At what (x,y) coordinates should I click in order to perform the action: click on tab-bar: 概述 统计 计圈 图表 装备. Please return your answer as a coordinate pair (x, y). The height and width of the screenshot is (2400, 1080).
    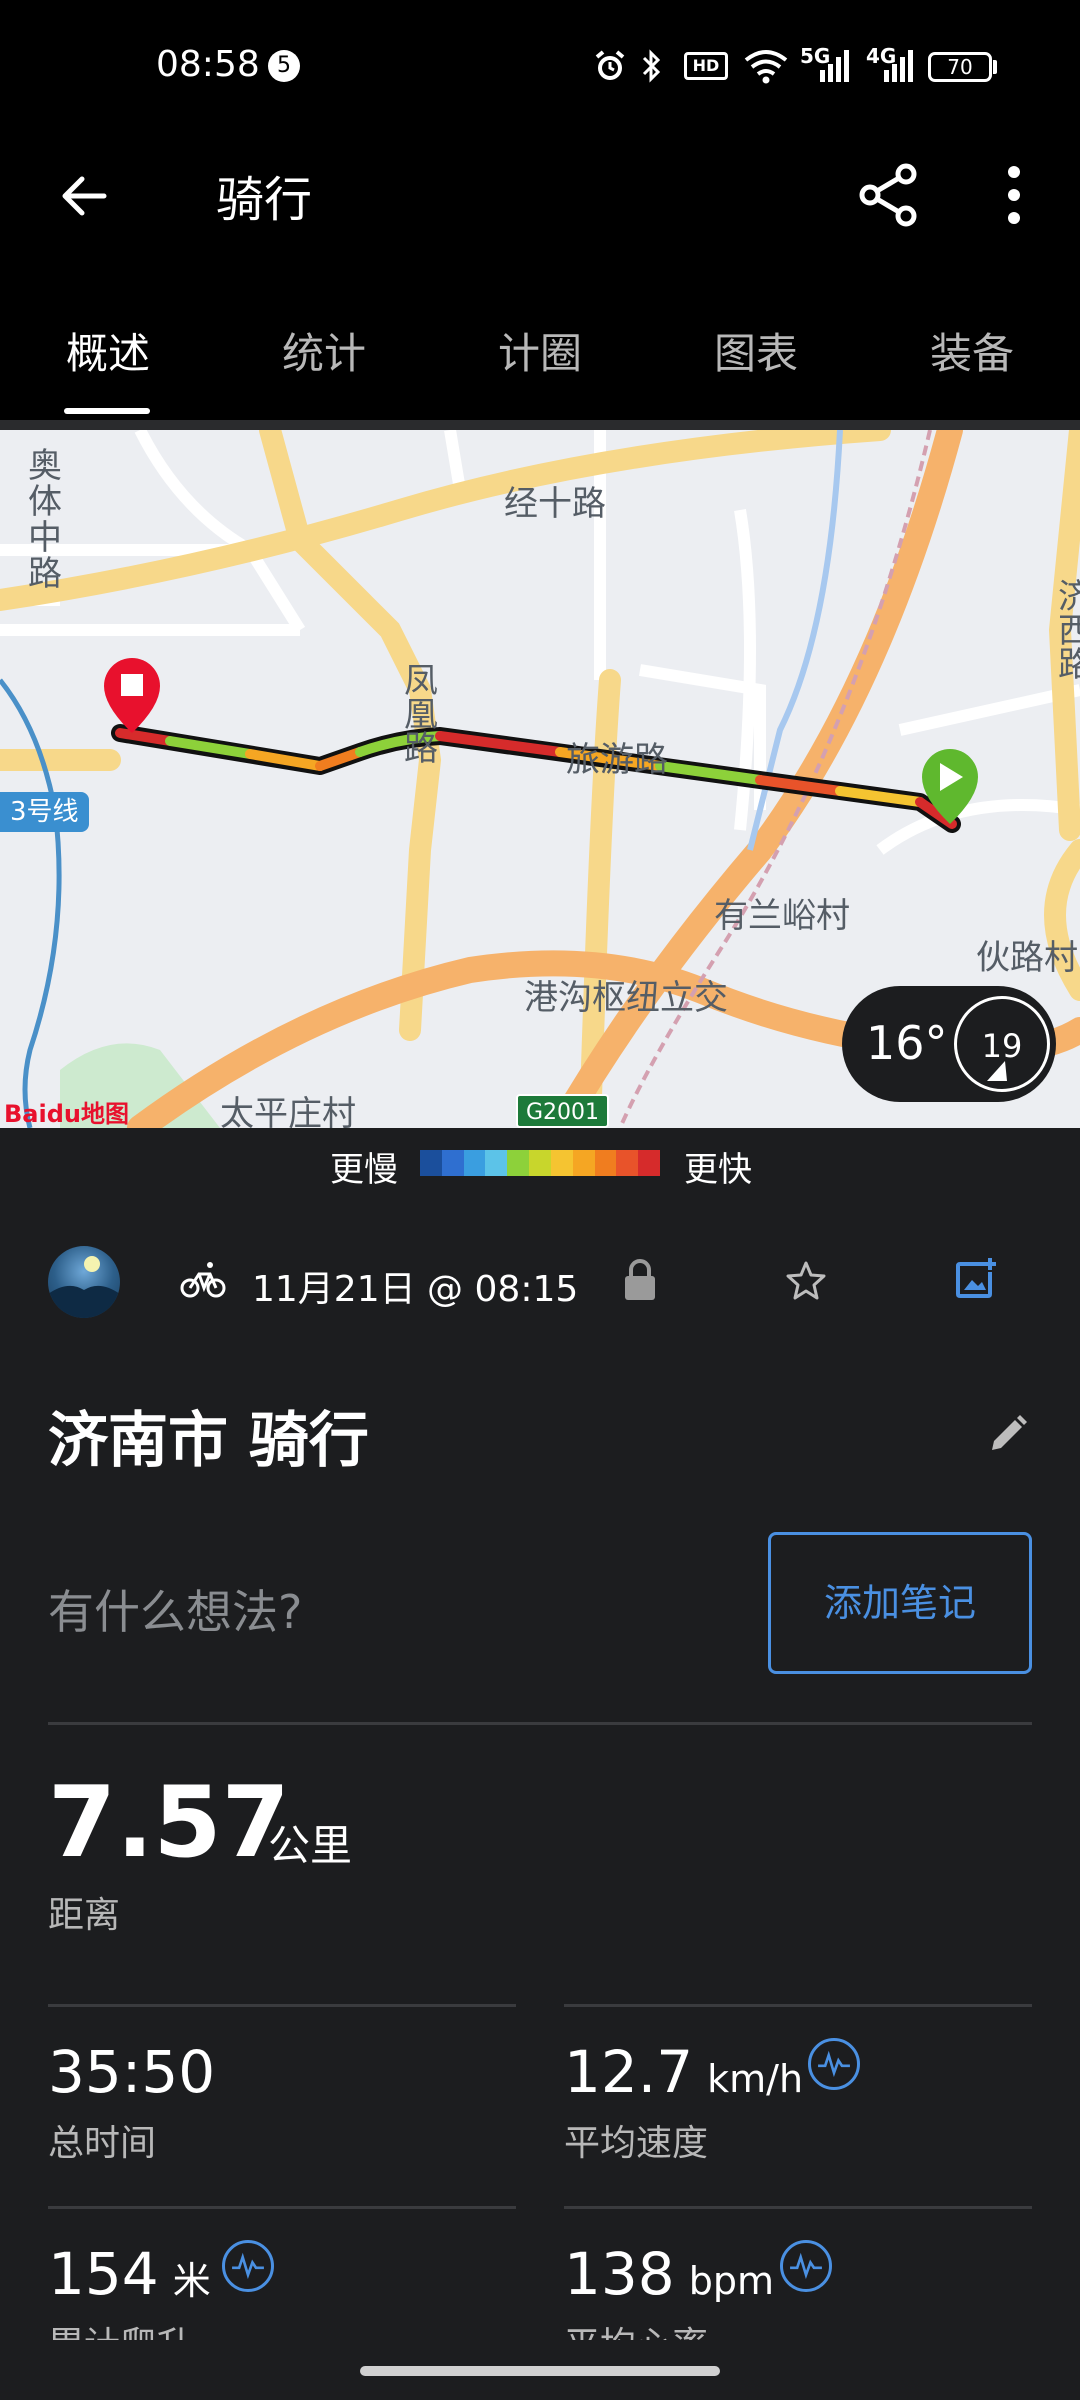
    Looking at the image, I should click on (540, 350).